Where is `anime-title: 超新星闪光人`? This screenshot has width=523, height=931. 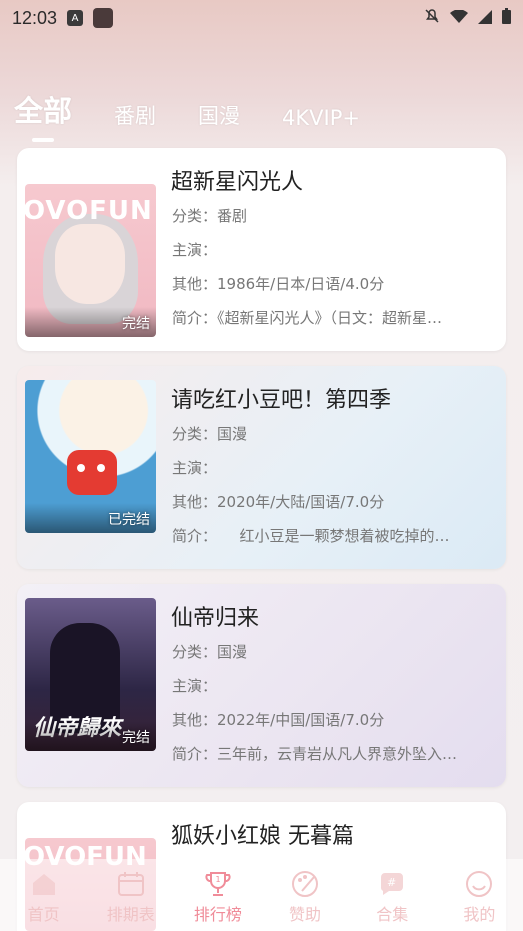 anime-title: 超新星闪光人 is located at coordinates (237, 182).